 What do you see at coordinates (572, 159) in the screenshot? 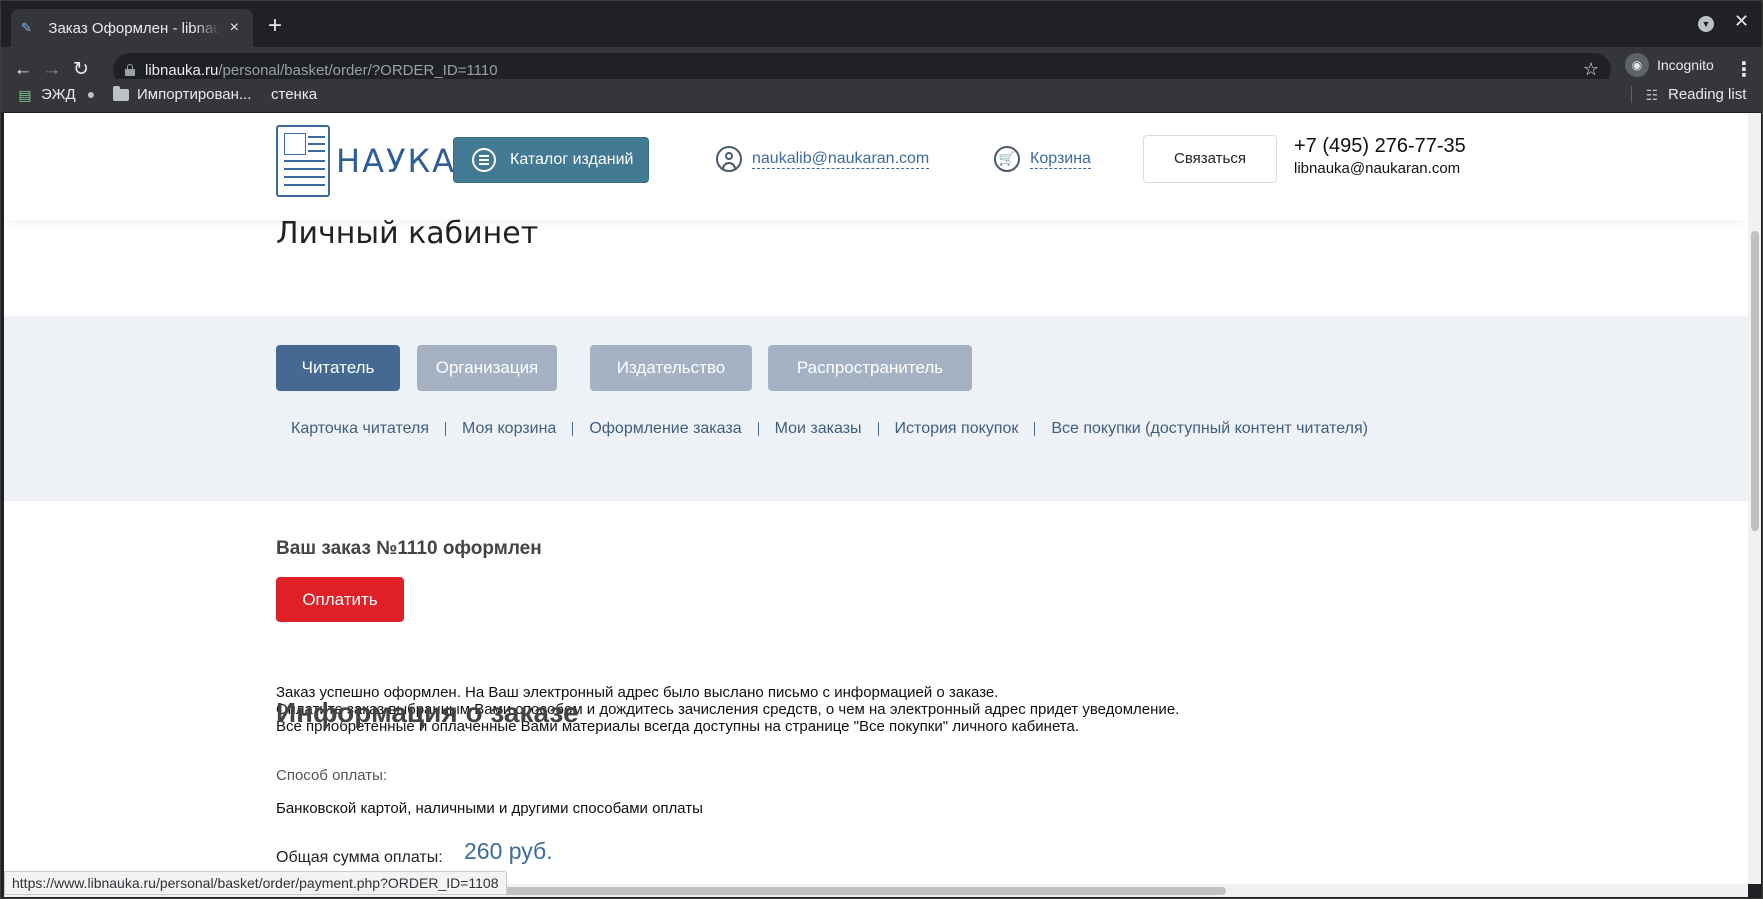
I see `catalog-label: Каталог изданий` at bounding box center [572, 159].